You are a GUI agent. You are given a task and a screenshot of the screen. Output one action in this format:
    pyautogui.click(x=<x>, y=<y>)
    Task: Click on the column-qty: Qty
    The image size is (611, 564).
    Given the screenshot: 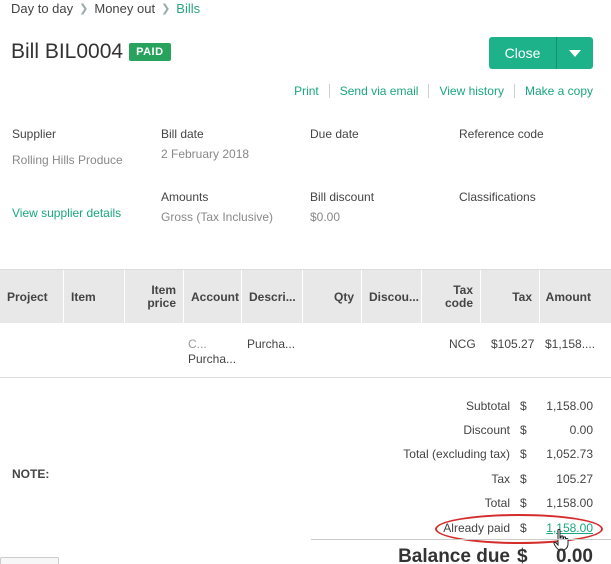 What is the action you would take?
    pyautogui.click(x=331, y=297)
    